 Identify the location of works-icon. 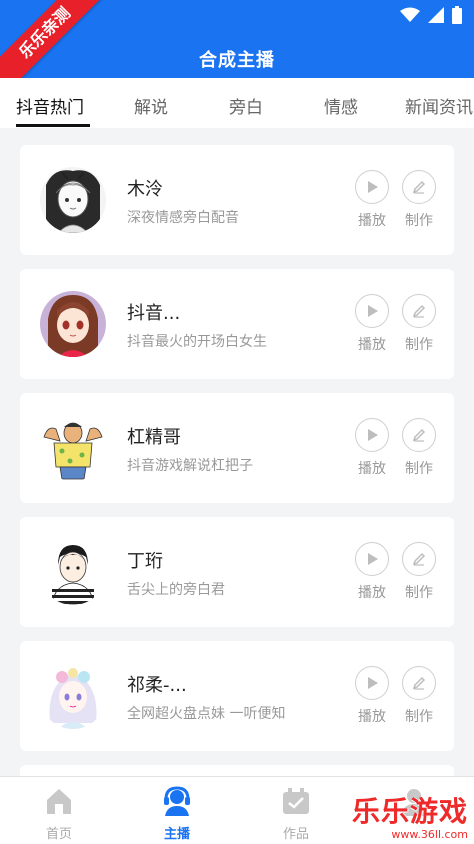
(296, 801).